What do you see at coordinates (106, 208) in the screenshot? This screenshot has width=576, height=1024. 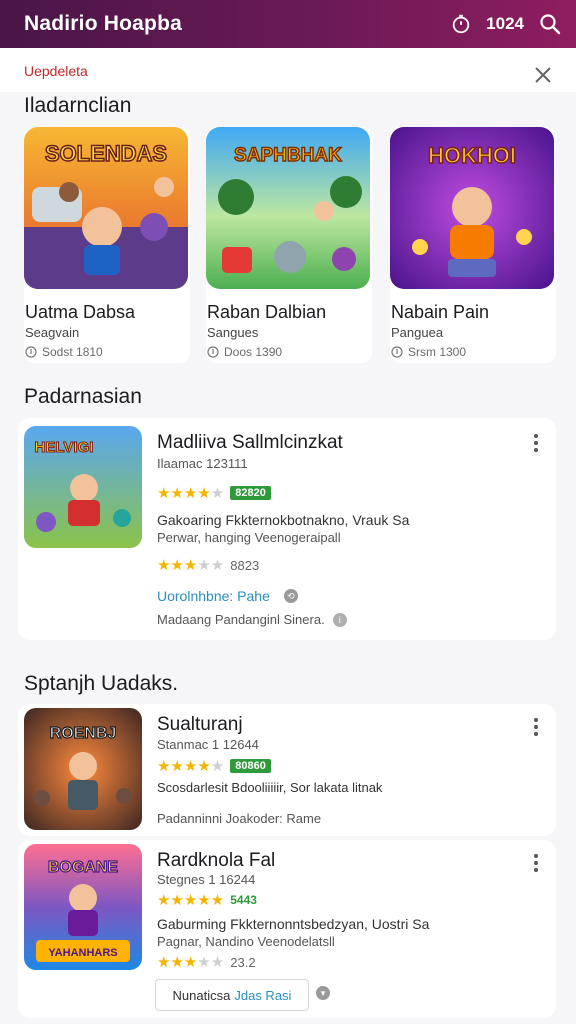 I see `game-thumbnail: SOLENDAS` at bounding box center [106, 208].